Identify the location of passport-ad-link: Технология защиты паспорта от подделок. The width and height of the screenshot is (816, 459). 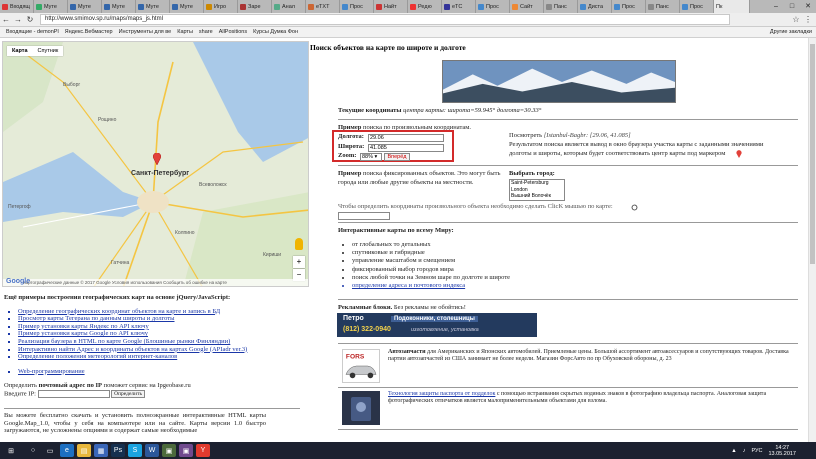
(441, 394).